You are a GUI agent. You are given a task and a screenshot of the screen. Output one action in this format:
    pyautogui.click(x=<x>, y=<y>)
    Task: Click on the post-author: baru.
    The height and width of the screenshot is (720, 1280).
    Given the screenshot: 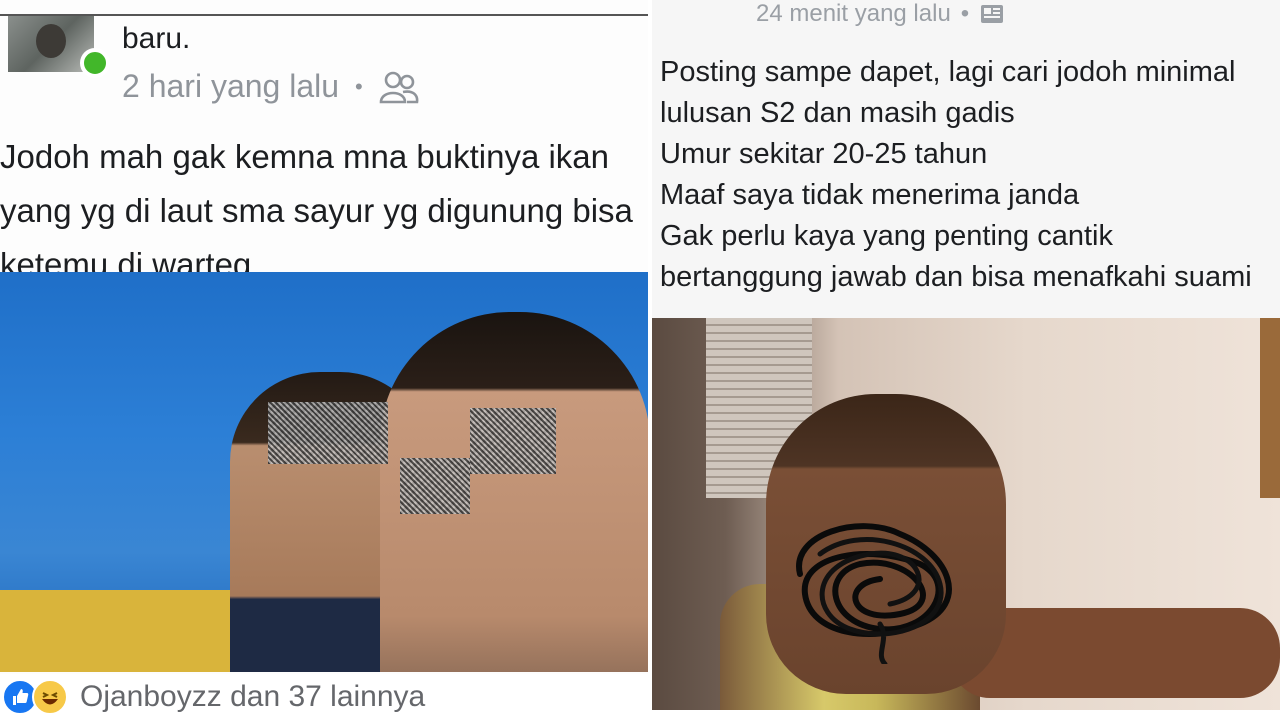 What is the action you would take?
    pyautogui.click(x=156, y=39)
    